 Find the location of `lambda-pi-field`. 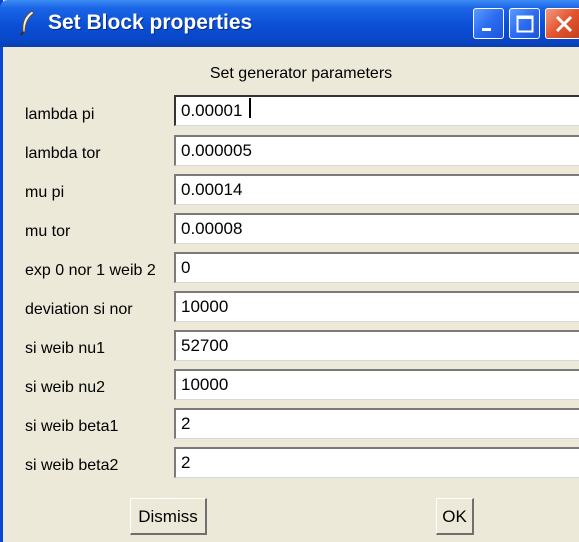

lambda-pi-field is located at coordinates (376, 110).